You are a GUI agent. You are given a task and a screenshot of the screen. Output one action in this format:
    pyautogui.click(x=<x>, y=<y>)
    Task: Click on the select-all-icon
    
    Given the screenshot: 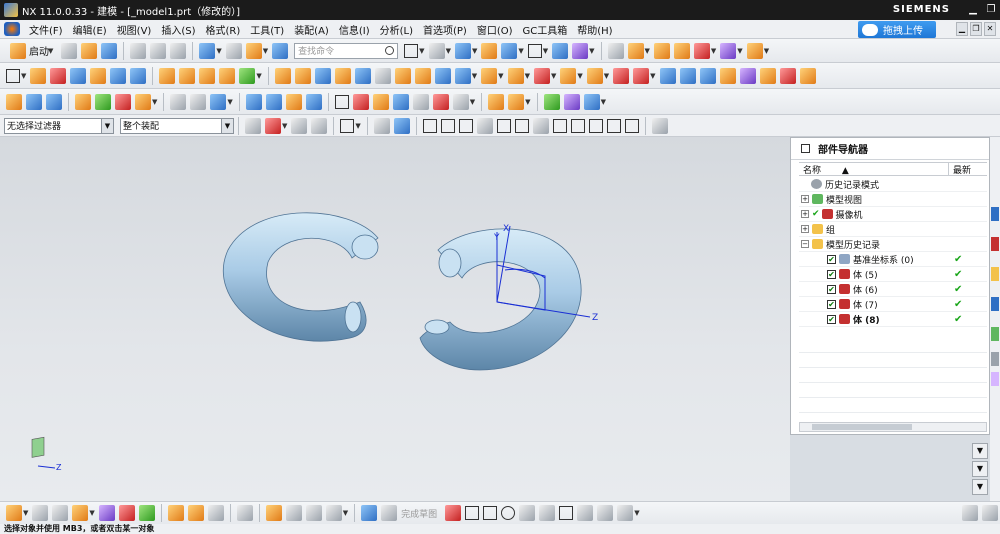 What is the action you would take?
    pyautogui.click(x=411, y=50)
    